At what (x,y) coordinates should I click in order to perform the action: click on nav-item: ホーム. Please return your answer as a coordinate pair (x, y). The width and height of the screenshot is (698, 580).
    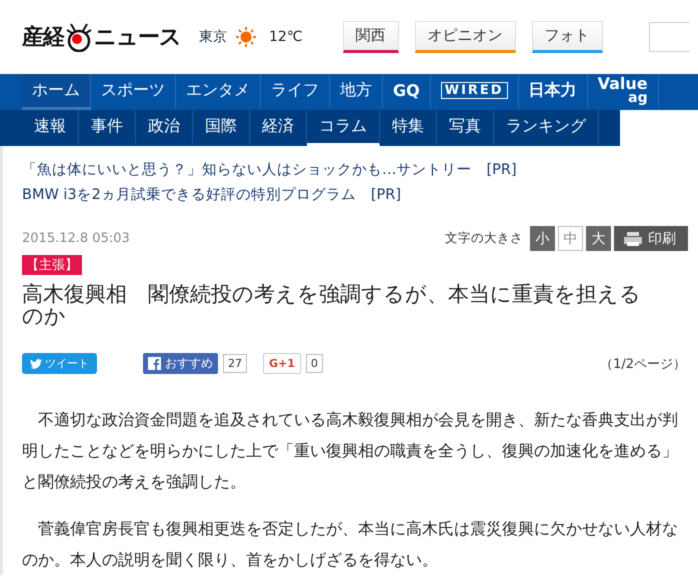
    Looking at the image, I should click on (56, 92).